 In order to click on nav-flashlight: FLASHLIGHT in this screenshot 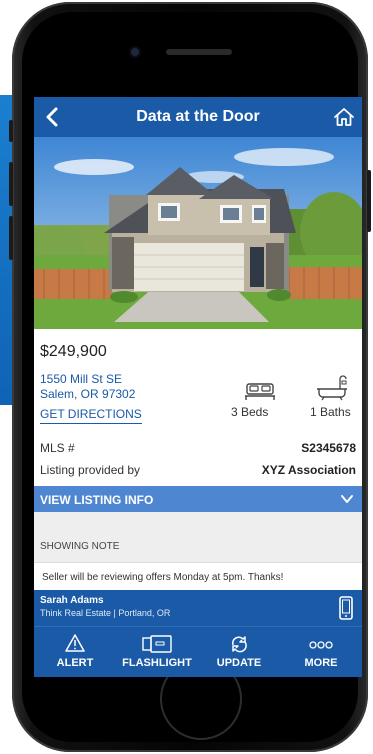, I will do `click(157, 652)`.